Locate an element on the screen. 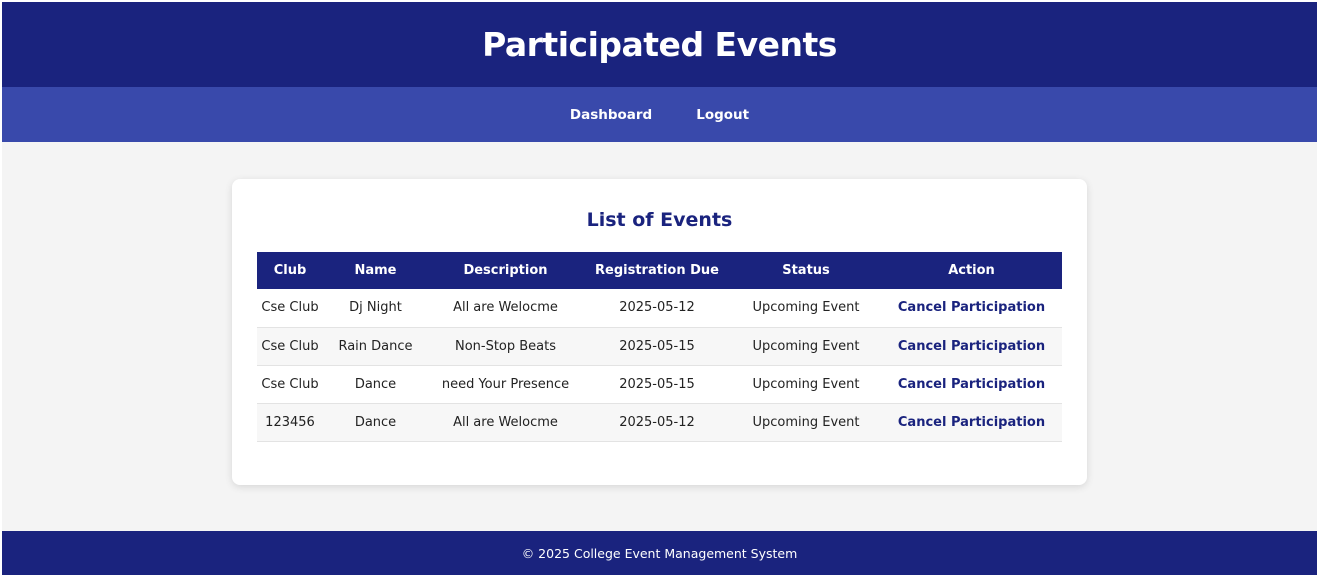 This screenshot has width=1317, height=575. nav-link-logout: Logout is located at coordinates (722, 115).